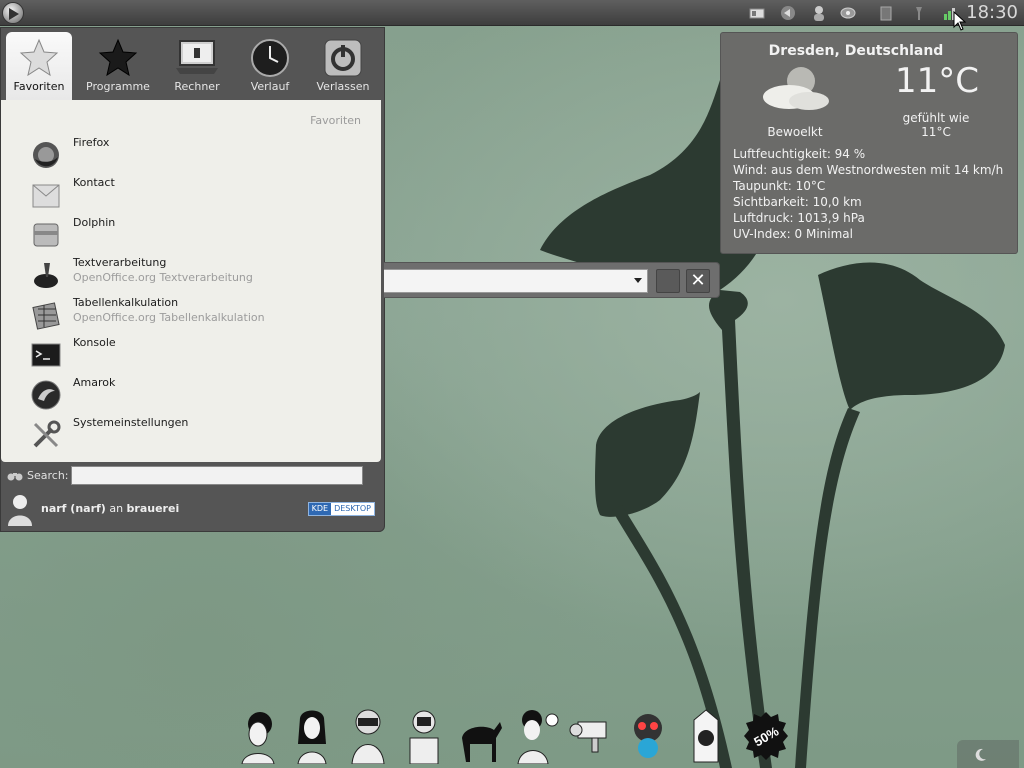 The image size is (1024, 768). I want to click on favorite-item-kontact: Kontact, so click(191, 195).